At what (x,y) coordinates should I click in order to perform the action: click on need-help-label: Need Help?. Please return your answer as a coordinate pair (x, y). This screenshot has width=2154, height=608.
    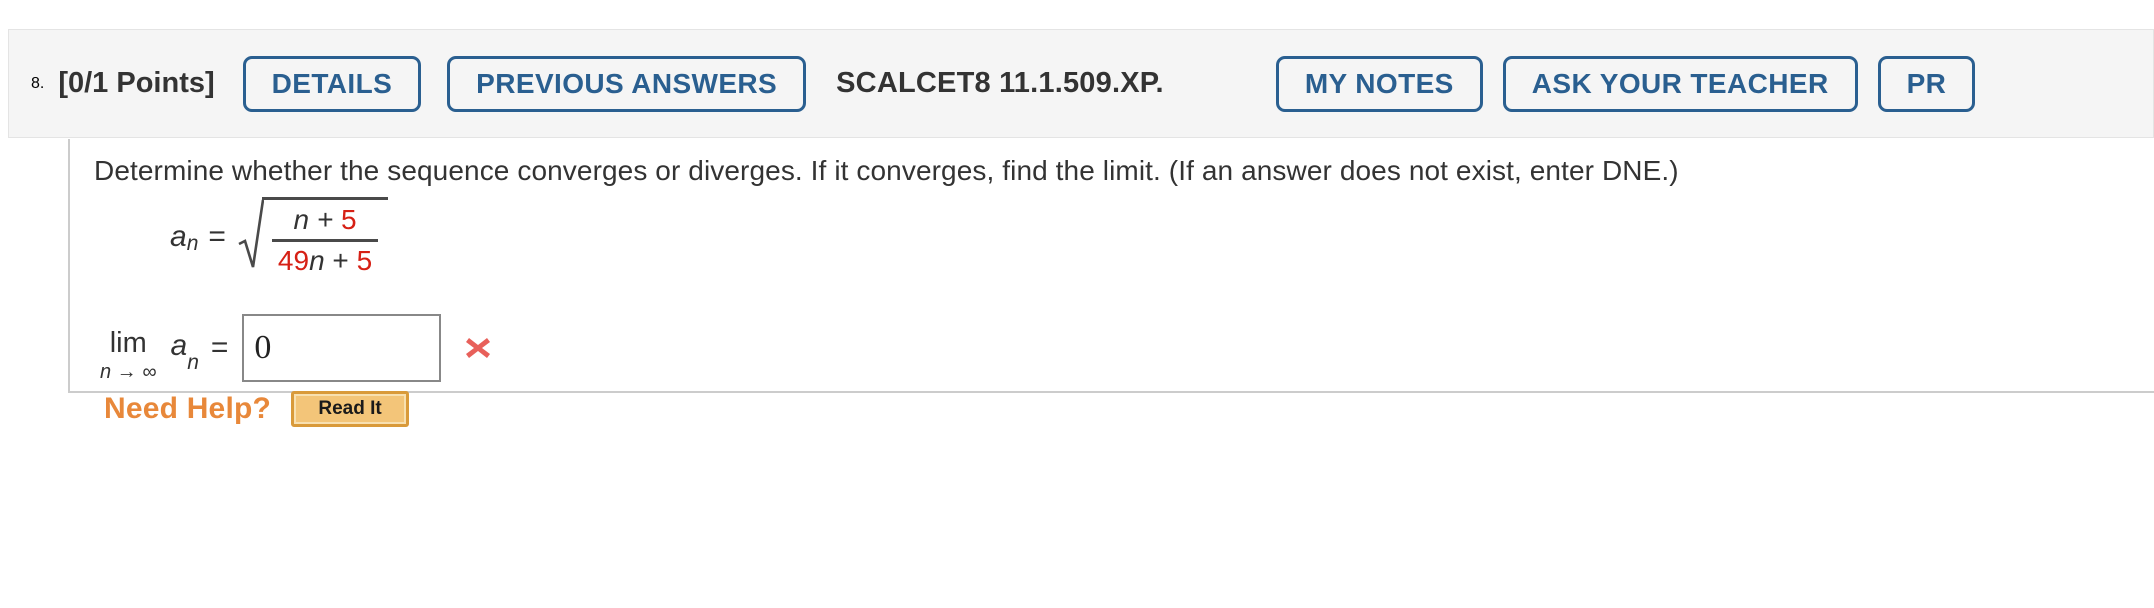
    Looking at the image, I should click on (188, 408).